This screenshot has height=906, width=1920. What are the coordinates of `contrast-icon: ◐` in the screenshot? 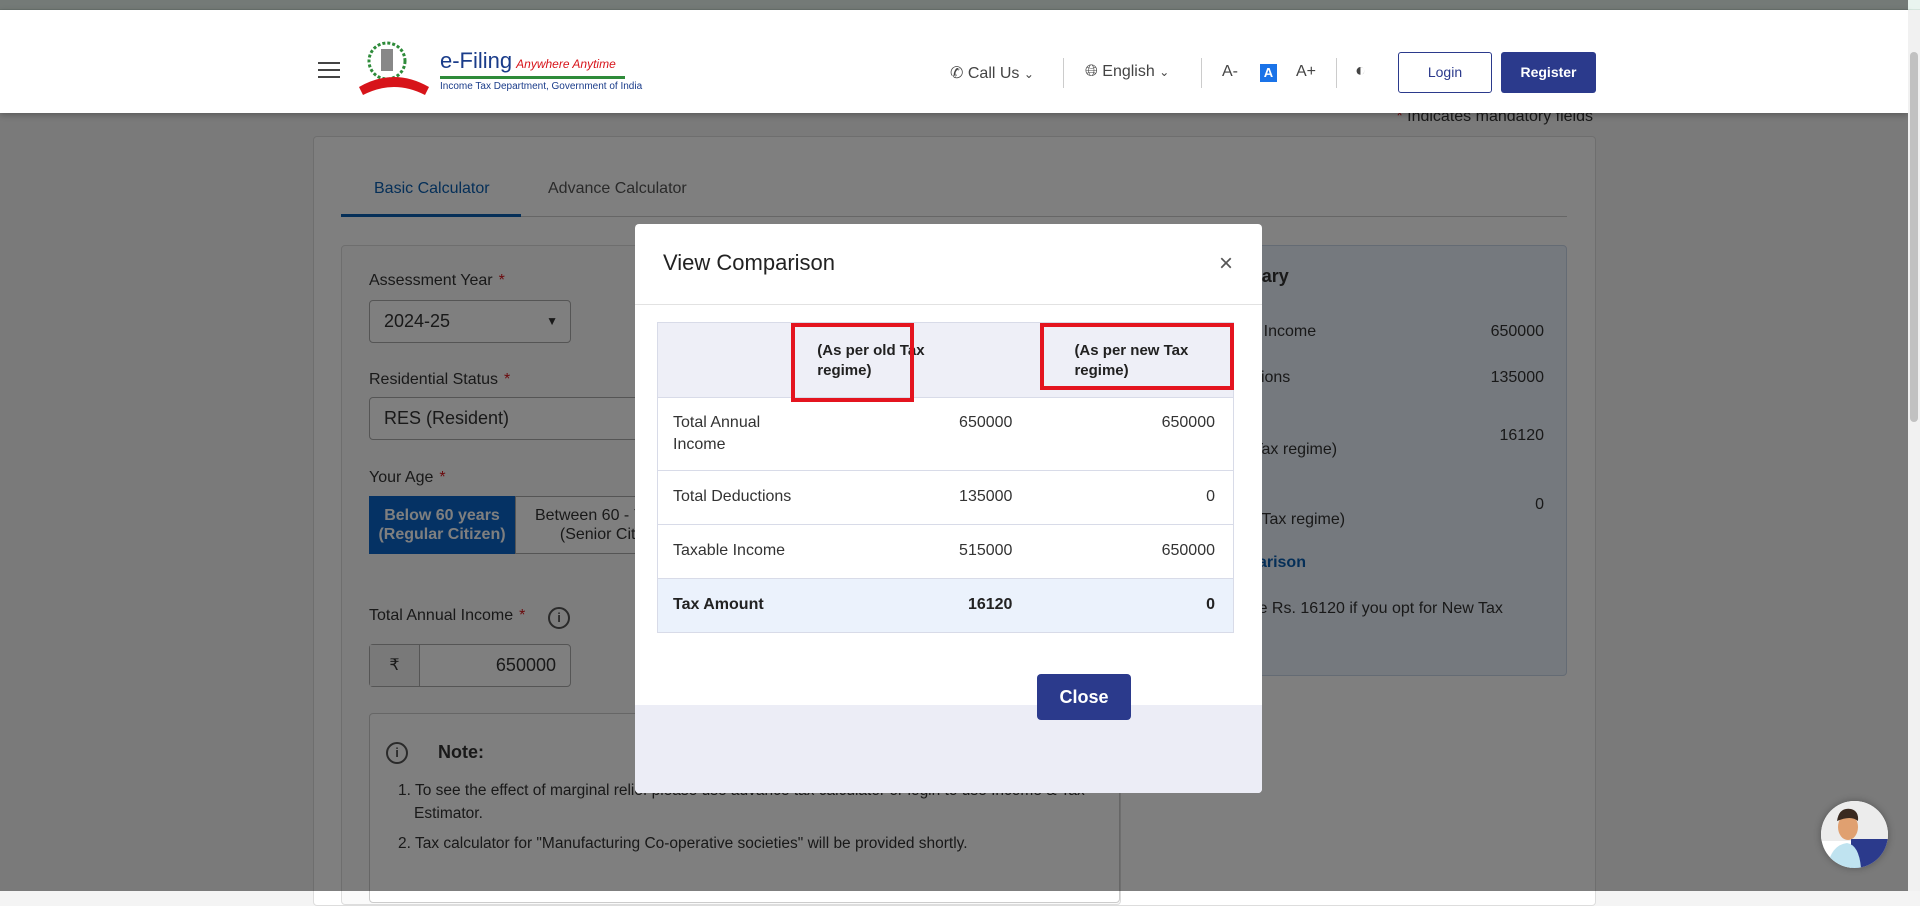 It's located at (1360, 70).